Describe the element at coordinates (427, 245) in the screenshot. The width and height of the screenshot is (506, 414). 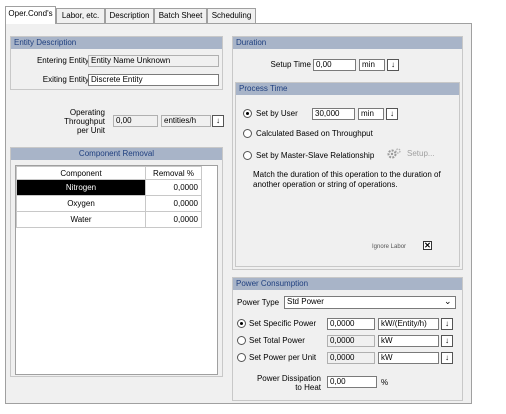
I see `ignore-labor-checkbox: ✕` at that location.